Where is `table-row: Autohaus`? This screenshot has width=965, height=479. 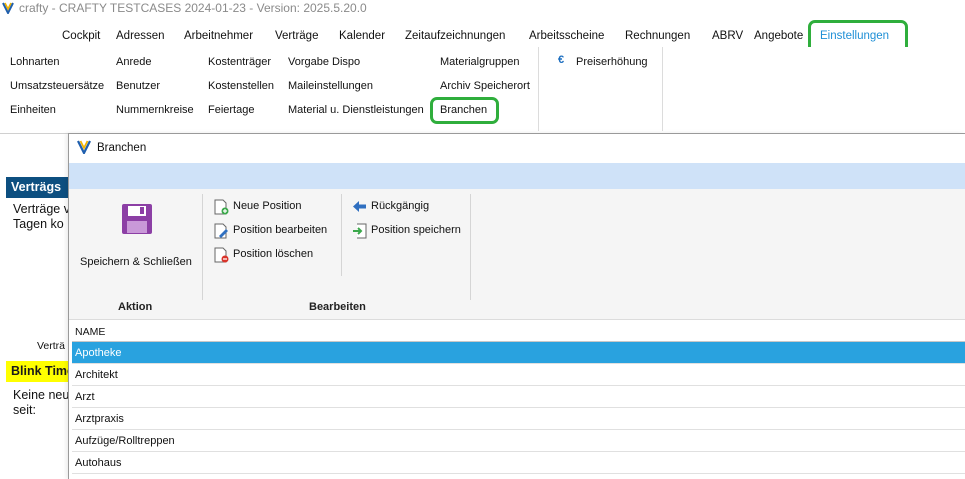 table-row: Autohaus is located at coordinates (518, 463).